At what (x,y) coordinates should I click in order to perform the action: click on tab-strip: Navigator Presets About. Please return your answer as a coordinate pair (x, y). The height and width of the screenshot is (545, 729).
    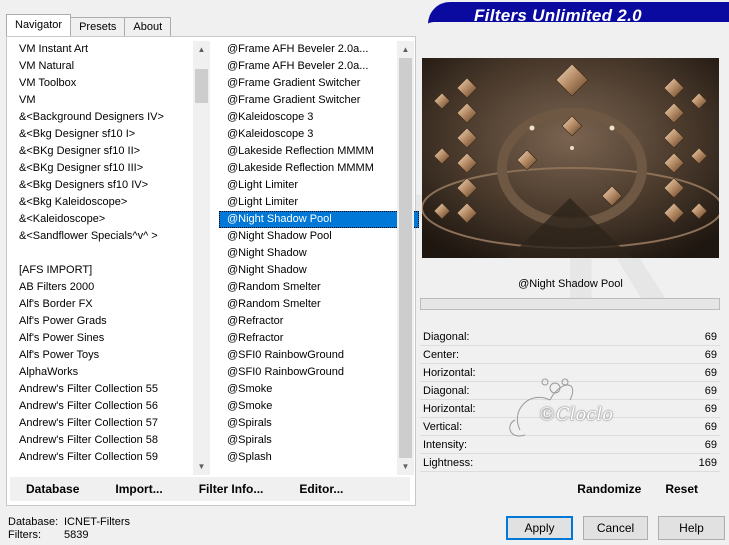
    Looking at the image, I should click on (89, 25).